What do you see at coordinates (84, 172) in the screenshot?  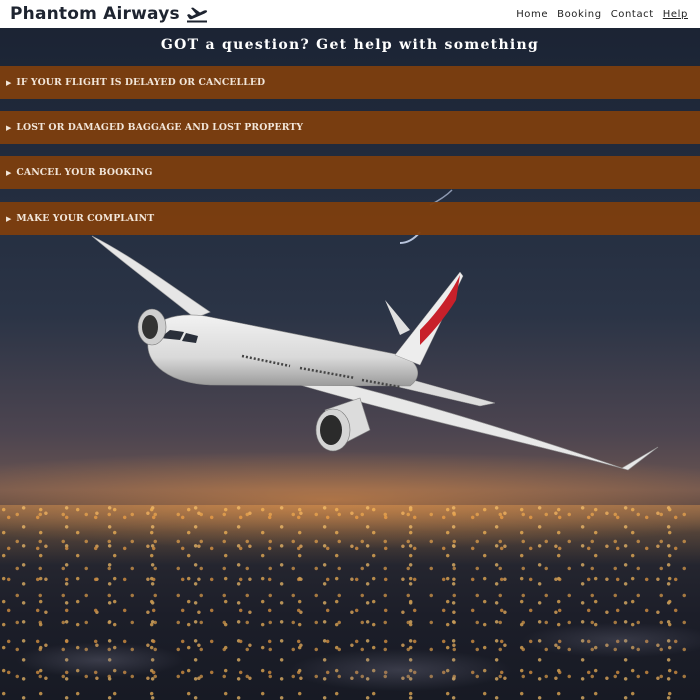 I see `faq-label: CANCEL YOUR BOOKING` at bounding box center [84, 172].